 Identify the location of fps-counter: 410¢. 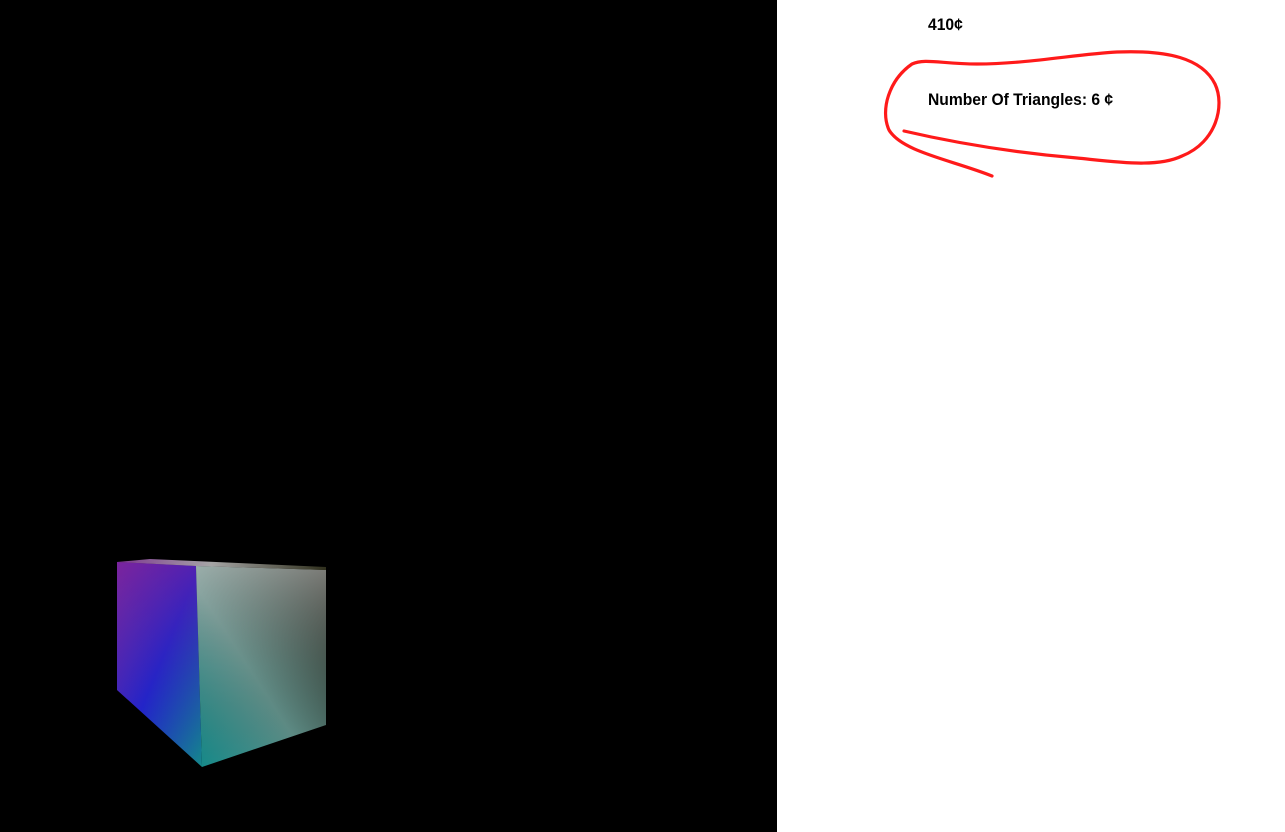
(945, 24).